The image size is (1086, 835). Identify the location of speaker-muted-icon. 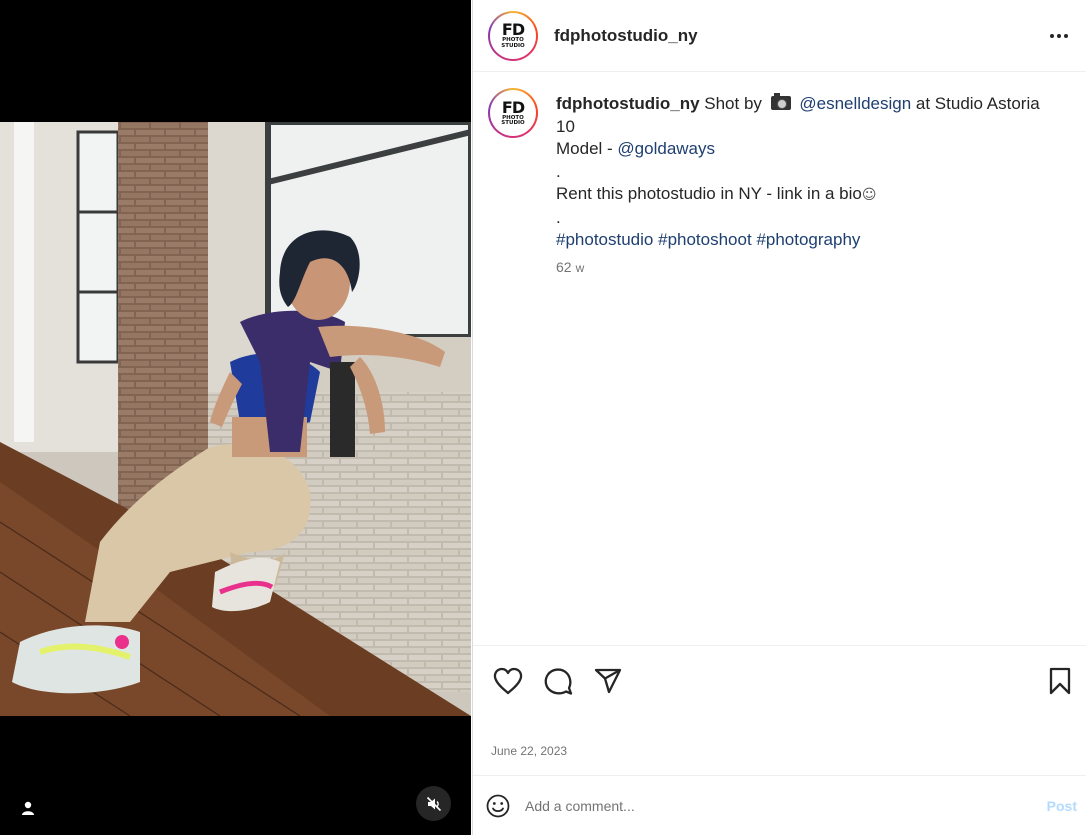
(433, 803).